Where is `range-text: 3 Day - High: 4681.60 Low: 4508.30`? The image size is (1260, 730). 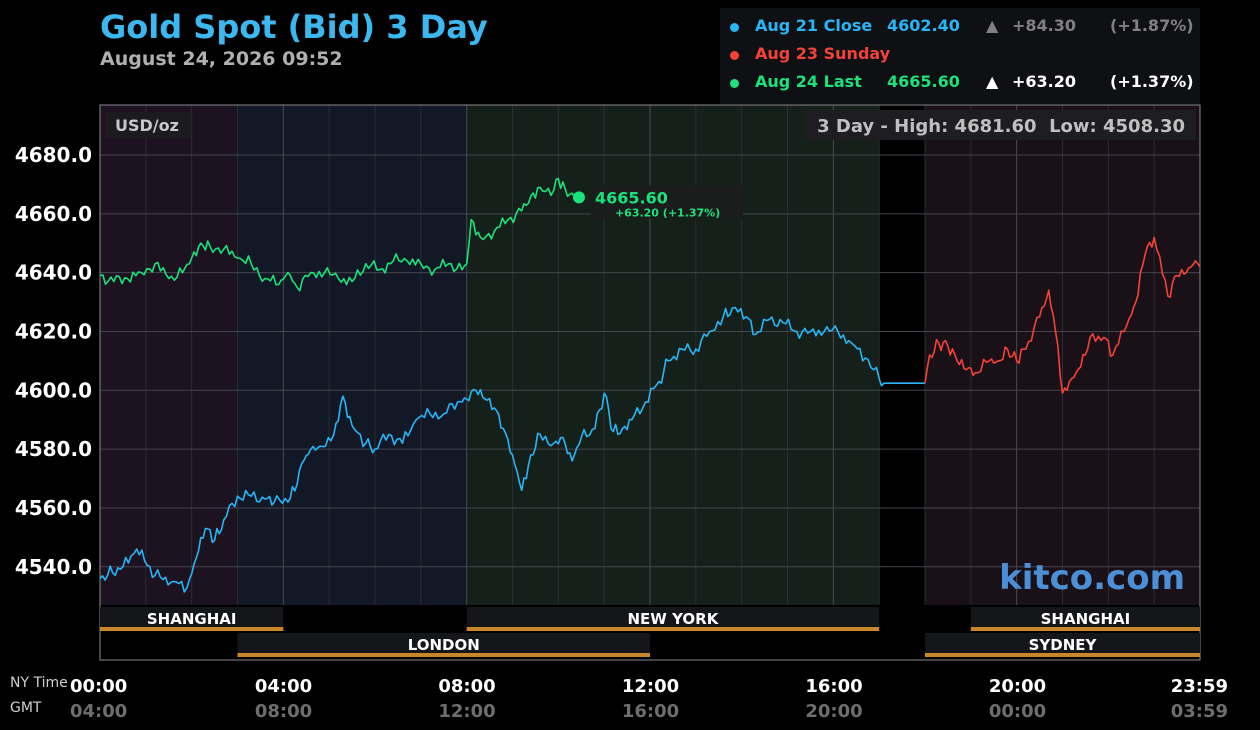 range-text: 3 Day - High: 4681.60 Low: 4508.30 is located at coordinates (1001, 126).